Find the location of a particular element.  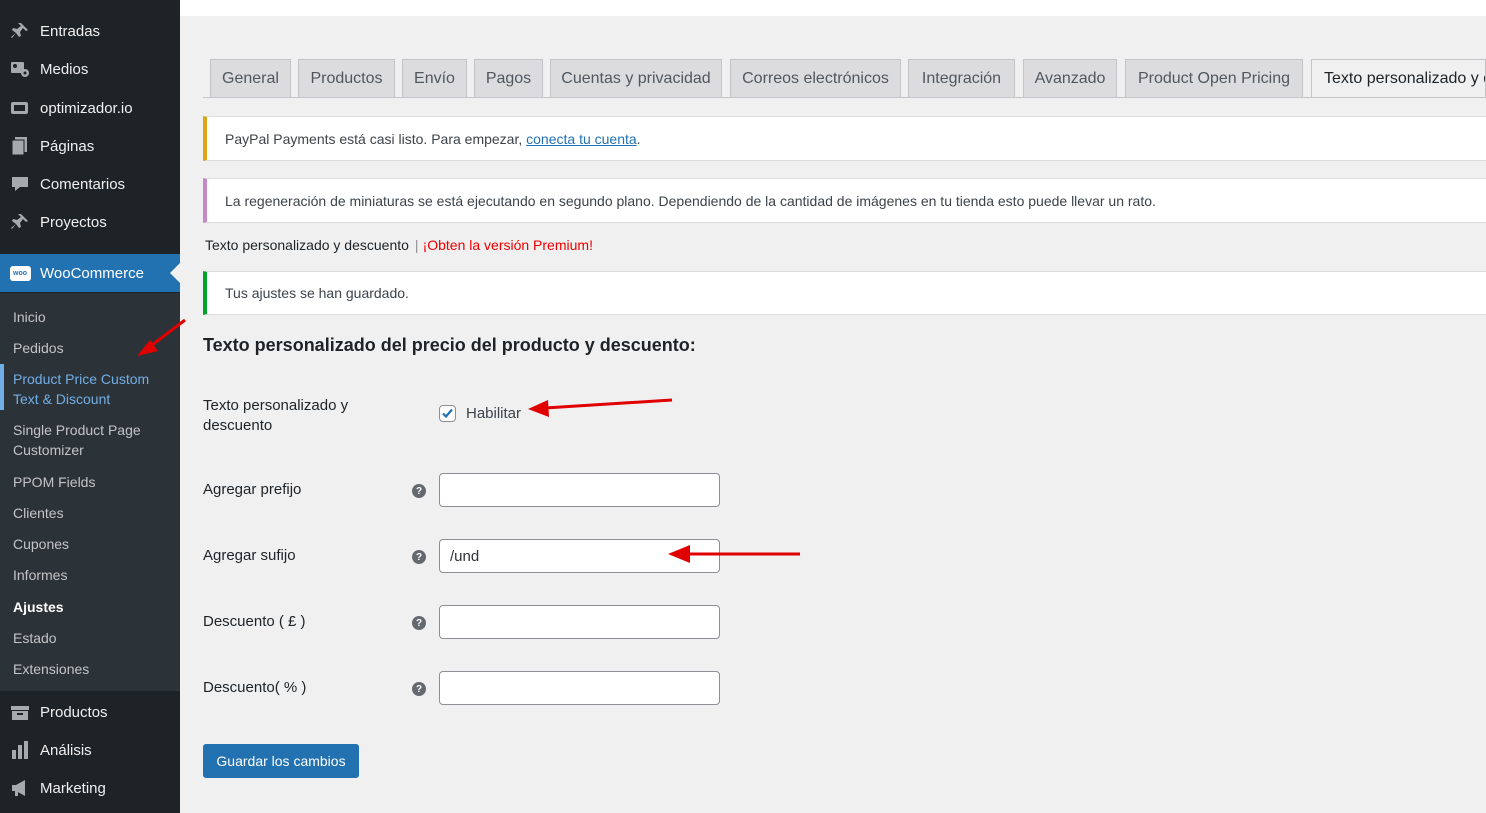

premium-link: ¡Obten la versión Premium! is located at coordinates (508, 245).